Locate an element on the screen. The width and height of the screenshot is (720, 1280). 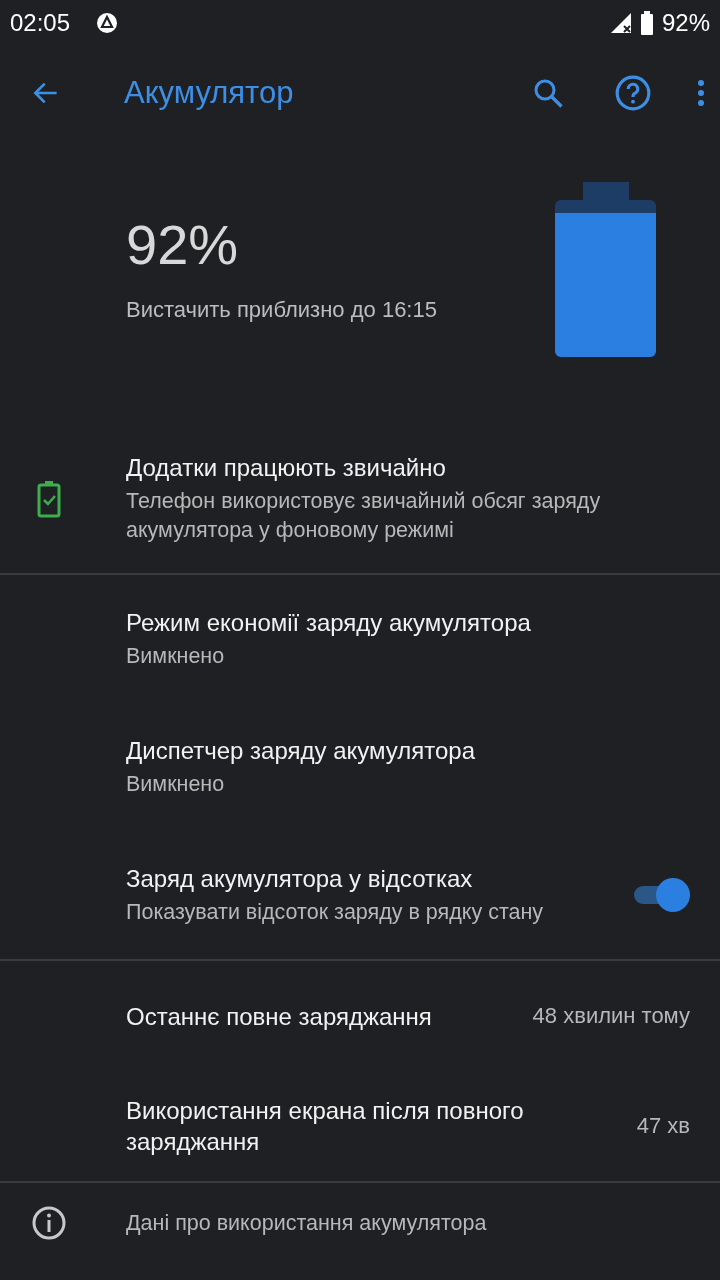
battery-percentage: 92% is located at coordinates (685, 22).